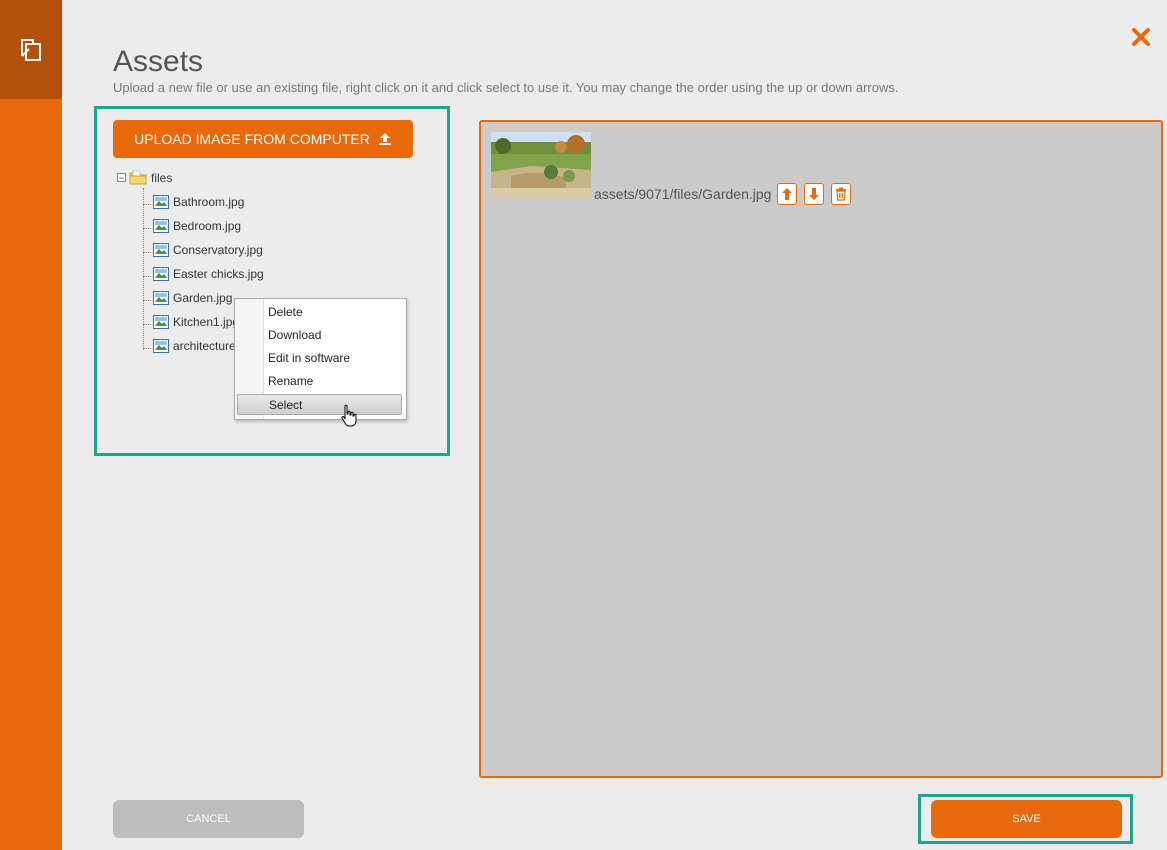 The width and height of the screenshot is (1167, 850). I want to click on close-icon, so click(1141, 37).